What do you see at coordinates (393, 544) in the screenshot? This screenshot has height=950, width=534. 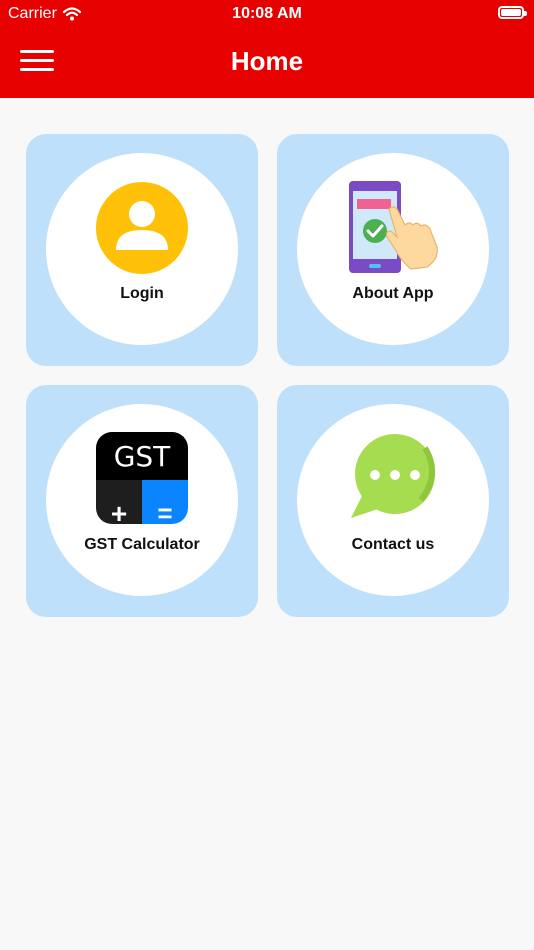 I see `tile-label: Contact us` at bounding box center [393, 544].